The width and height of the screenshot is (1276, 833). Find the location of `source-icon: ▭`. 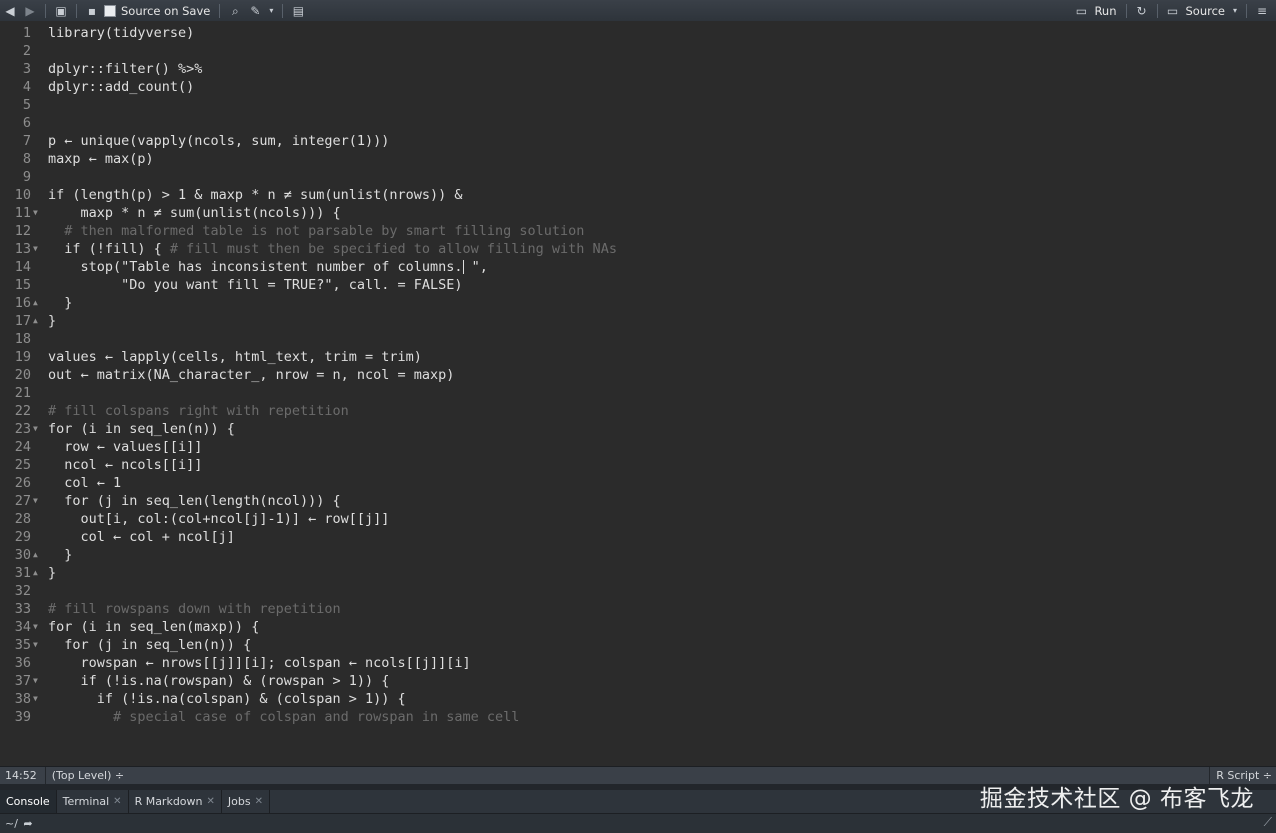

source-icon: ▭ is located at coordinates (1173, 11).